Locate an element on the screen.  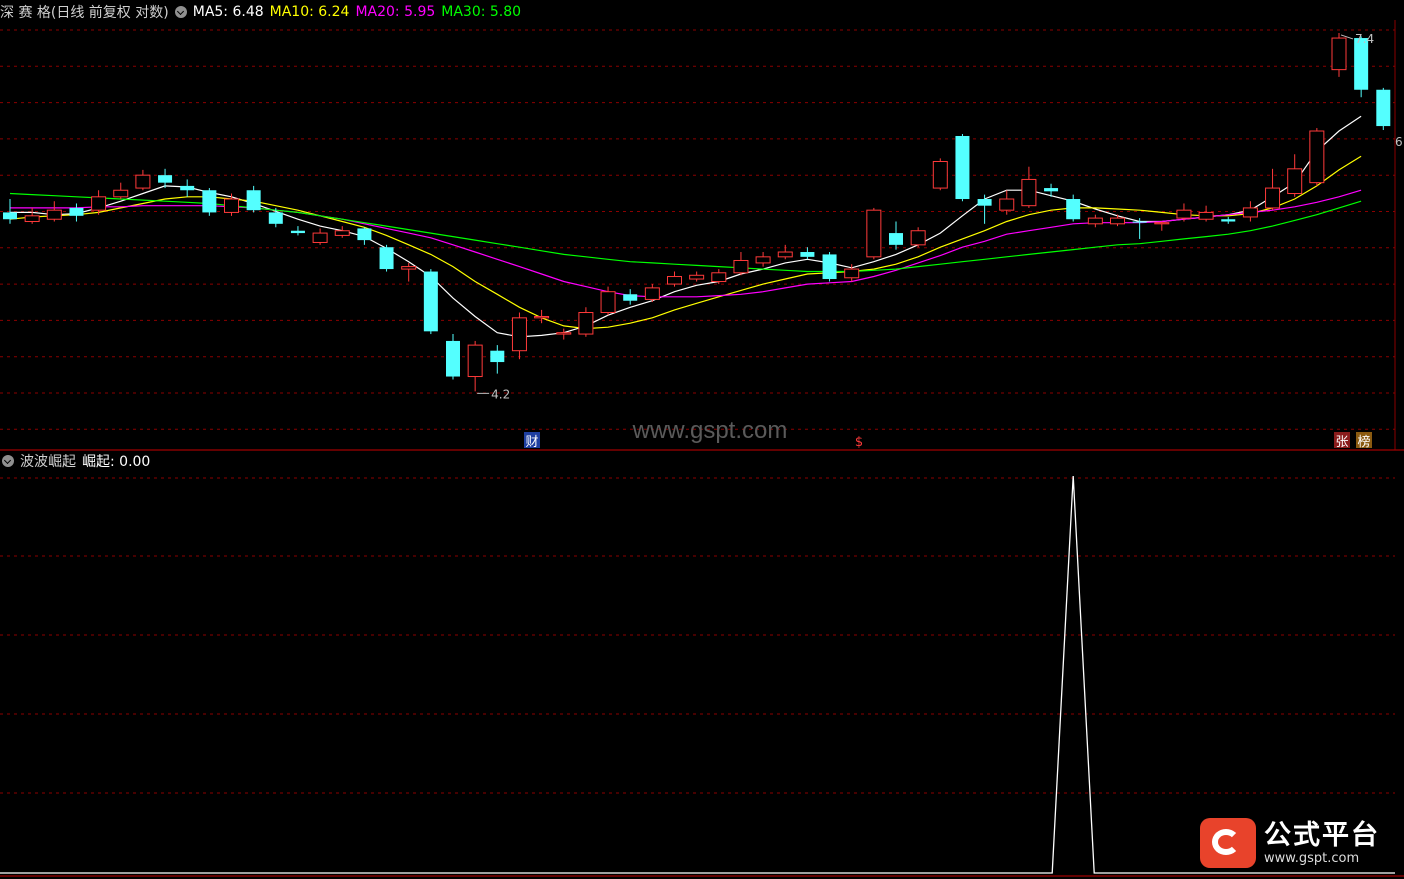
right-price-label: 6 is located at coordinates (1399, 142).